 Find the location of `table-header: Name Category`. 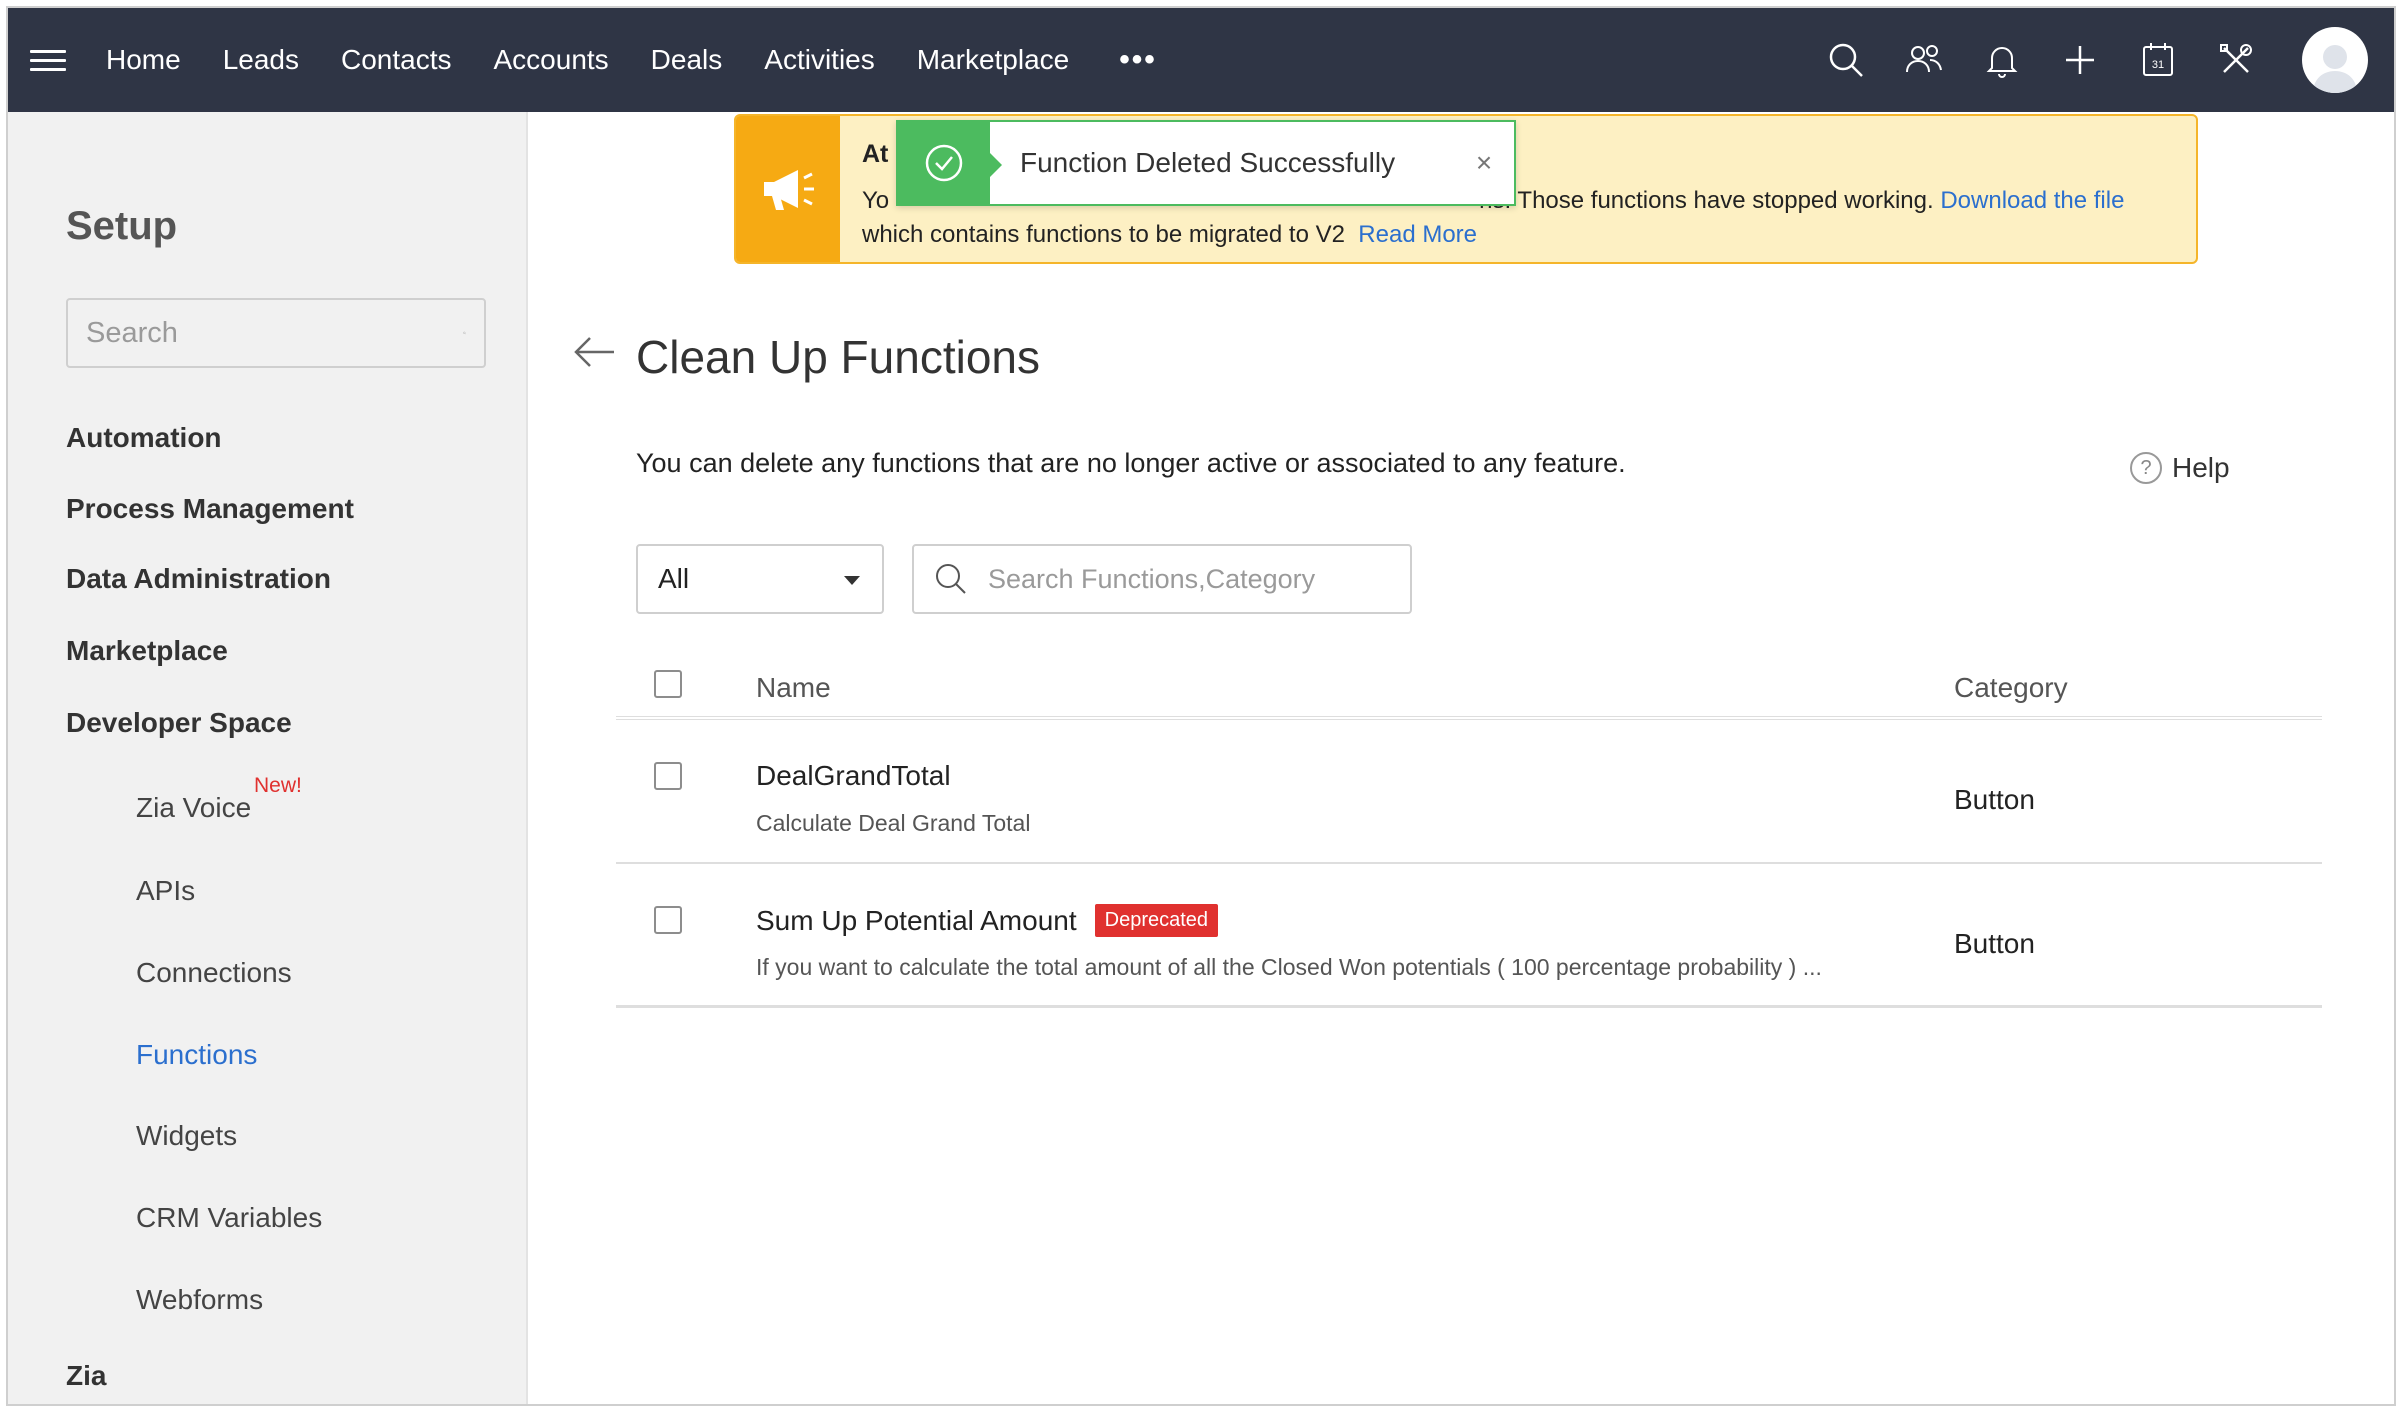

table-header: Name Category is located at coordinates (1469, 685).